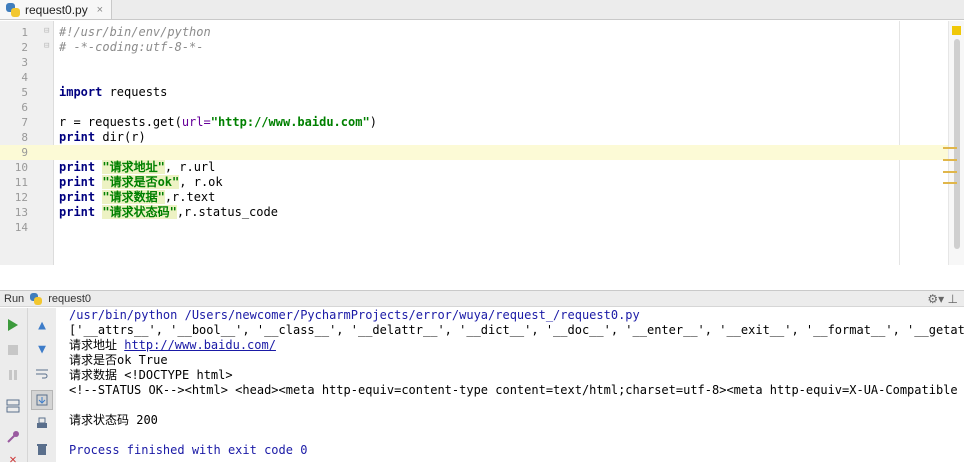  Describe the element at coordinates (42, 400) in the screenshot. I see `scroll-to-end-icon` at that location.